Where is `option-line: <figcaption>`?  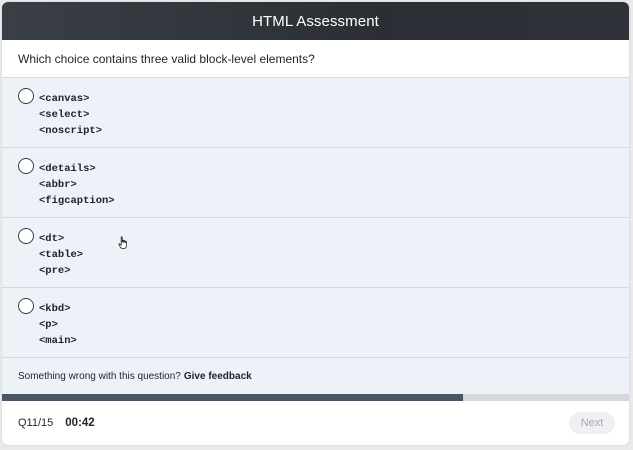 option-line: <figcaption> is located at coordinates (77, 201).